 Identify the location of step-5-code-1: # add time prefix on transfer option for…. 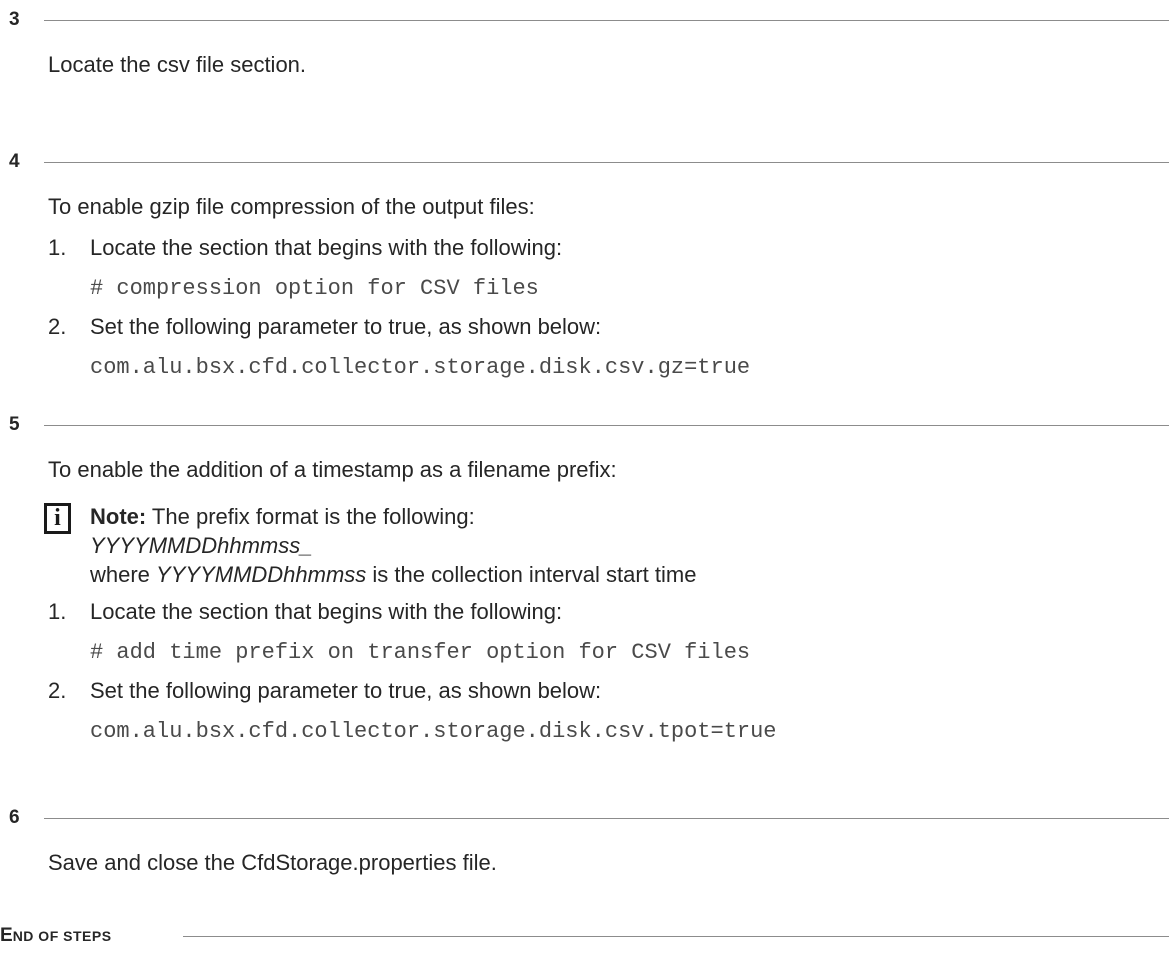
(420, 652).